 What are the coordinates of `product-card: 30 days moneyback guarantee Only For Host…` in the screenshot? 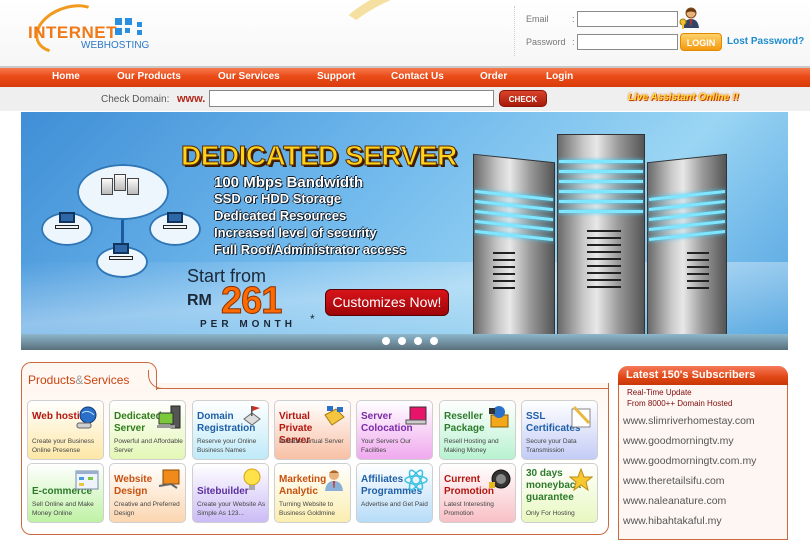 It's located at (559, 493).